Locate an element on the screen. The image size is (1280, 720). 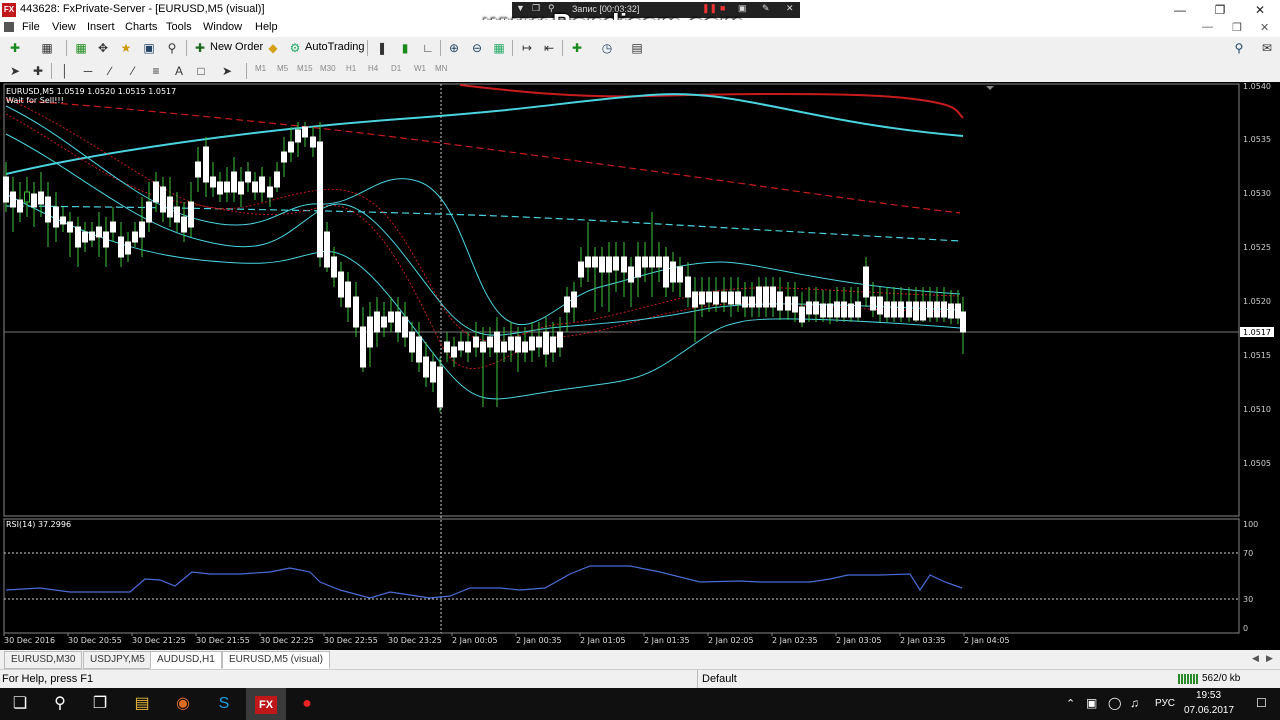
chart-shift-icon: ⇤ is located at coordinates (549, 48).